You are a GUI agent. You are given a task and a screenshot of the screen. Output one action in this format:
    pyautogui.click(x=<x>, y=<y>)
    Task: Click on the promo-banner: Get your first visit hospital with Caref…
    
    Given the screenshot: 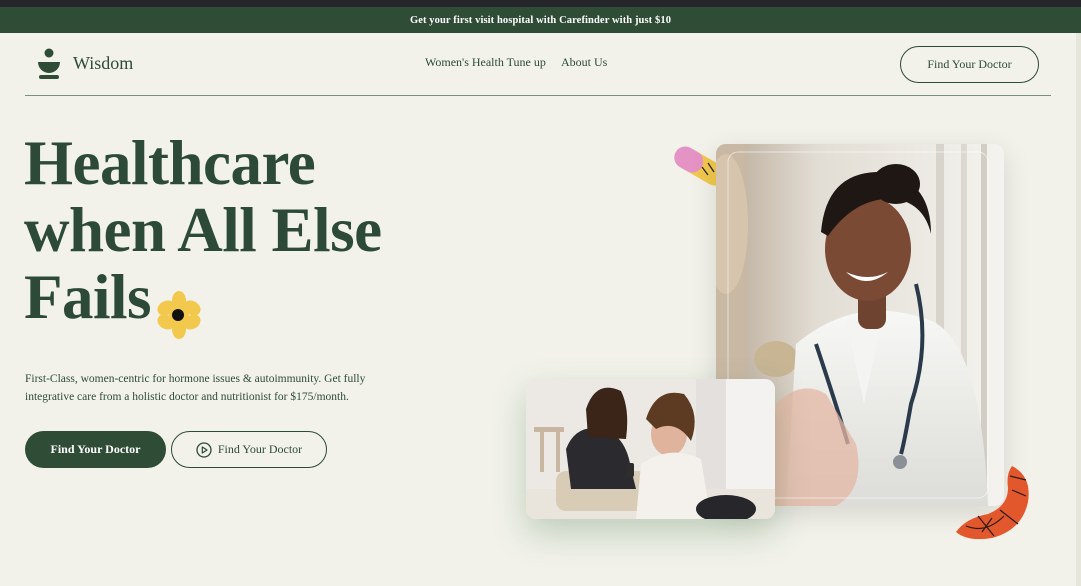 What is the action you would take?
    pyautogui.click(x=540, y=20)
    